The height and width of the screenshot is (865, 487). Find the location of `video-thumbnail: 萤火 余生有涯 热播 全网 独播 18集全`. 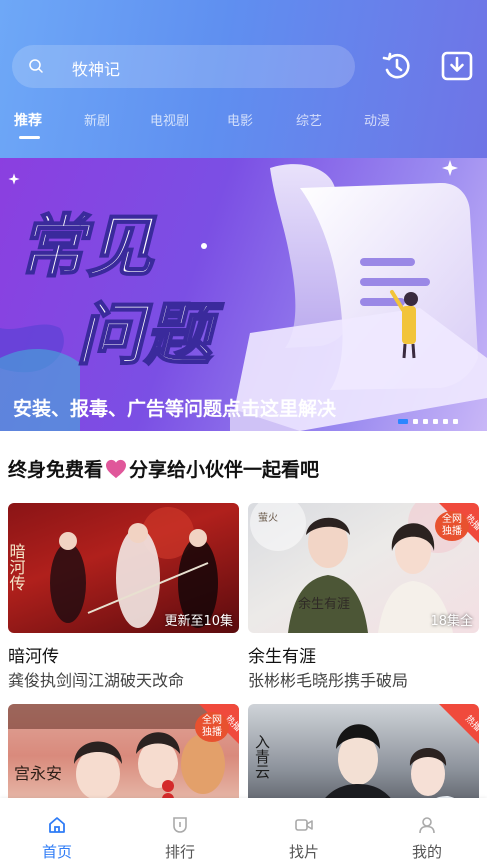

video-thumbnail: 萤火 余生有涯 热播 全网 独播 18集全 is located at coordinates (363, 568).